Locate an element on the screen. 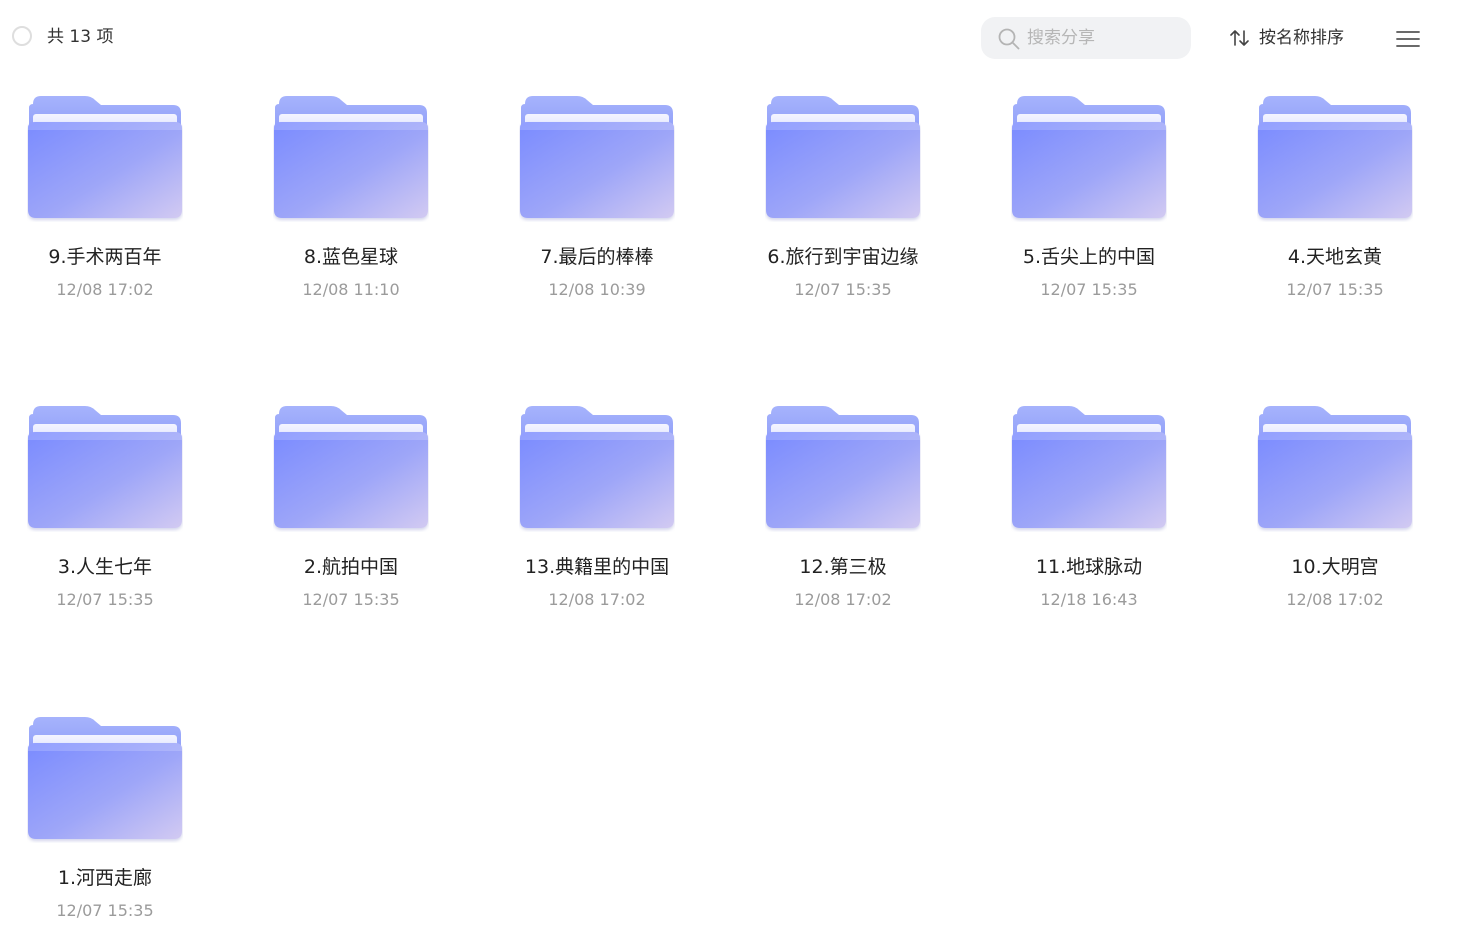 Image resolution: width=1462 pixels, height=948 pixels. folder-tile: 9.手术两百年 12/08 17:02 is located at coordinates (105, 205).